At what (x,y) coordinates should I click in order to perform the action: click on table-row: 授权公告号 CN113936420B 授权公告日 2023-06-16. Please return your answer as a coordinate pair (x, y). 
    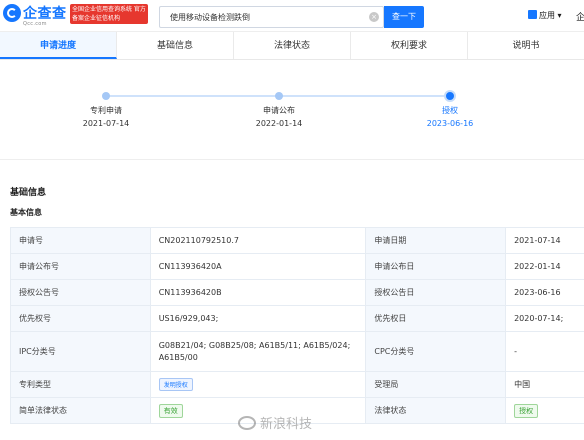
    Looking at the image, I should click on (297, 292).